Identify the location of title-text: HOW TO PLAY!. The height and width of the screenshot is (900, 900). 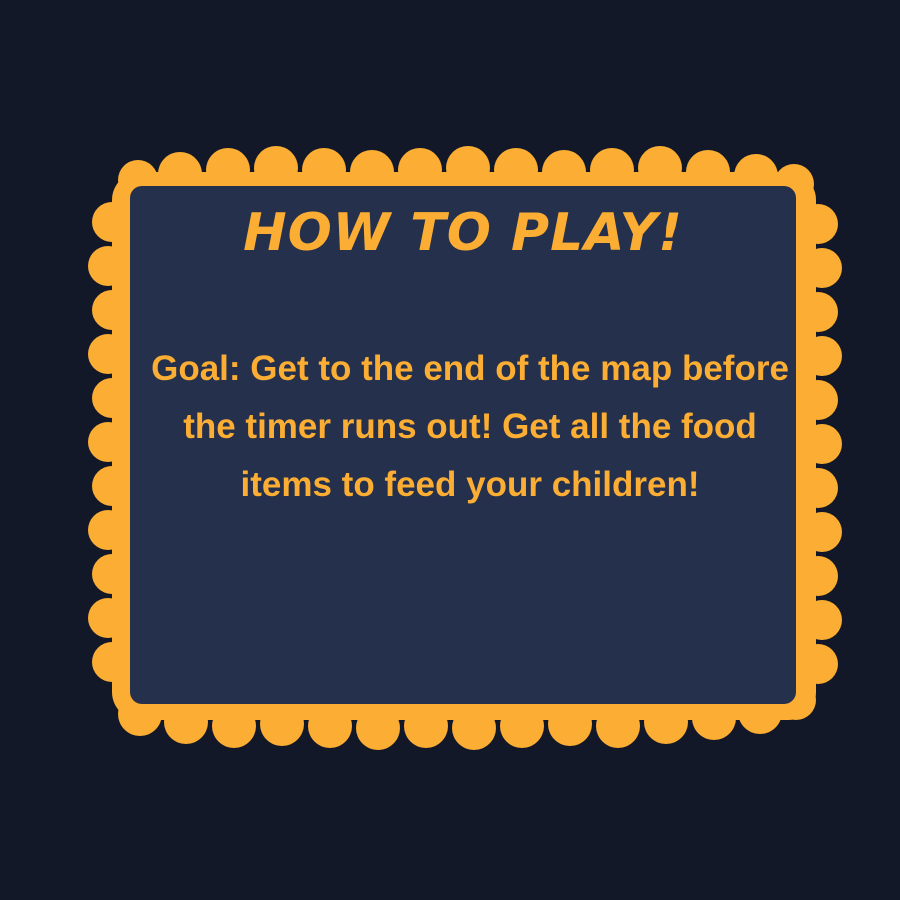
(463, 233).